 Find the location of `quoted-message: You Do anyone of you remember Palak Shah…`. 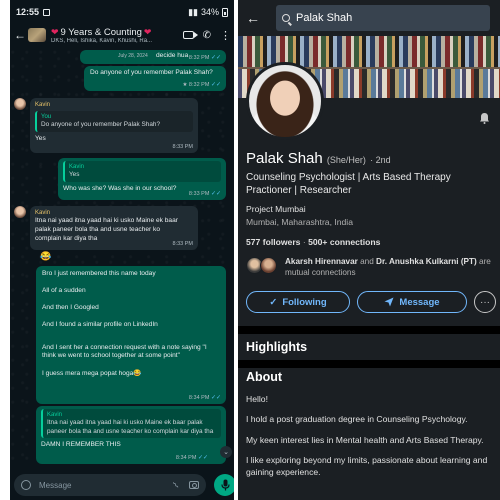

quoted-message: You Do anyone of you remember Palak Shah… is located at coordinates (114, 121).